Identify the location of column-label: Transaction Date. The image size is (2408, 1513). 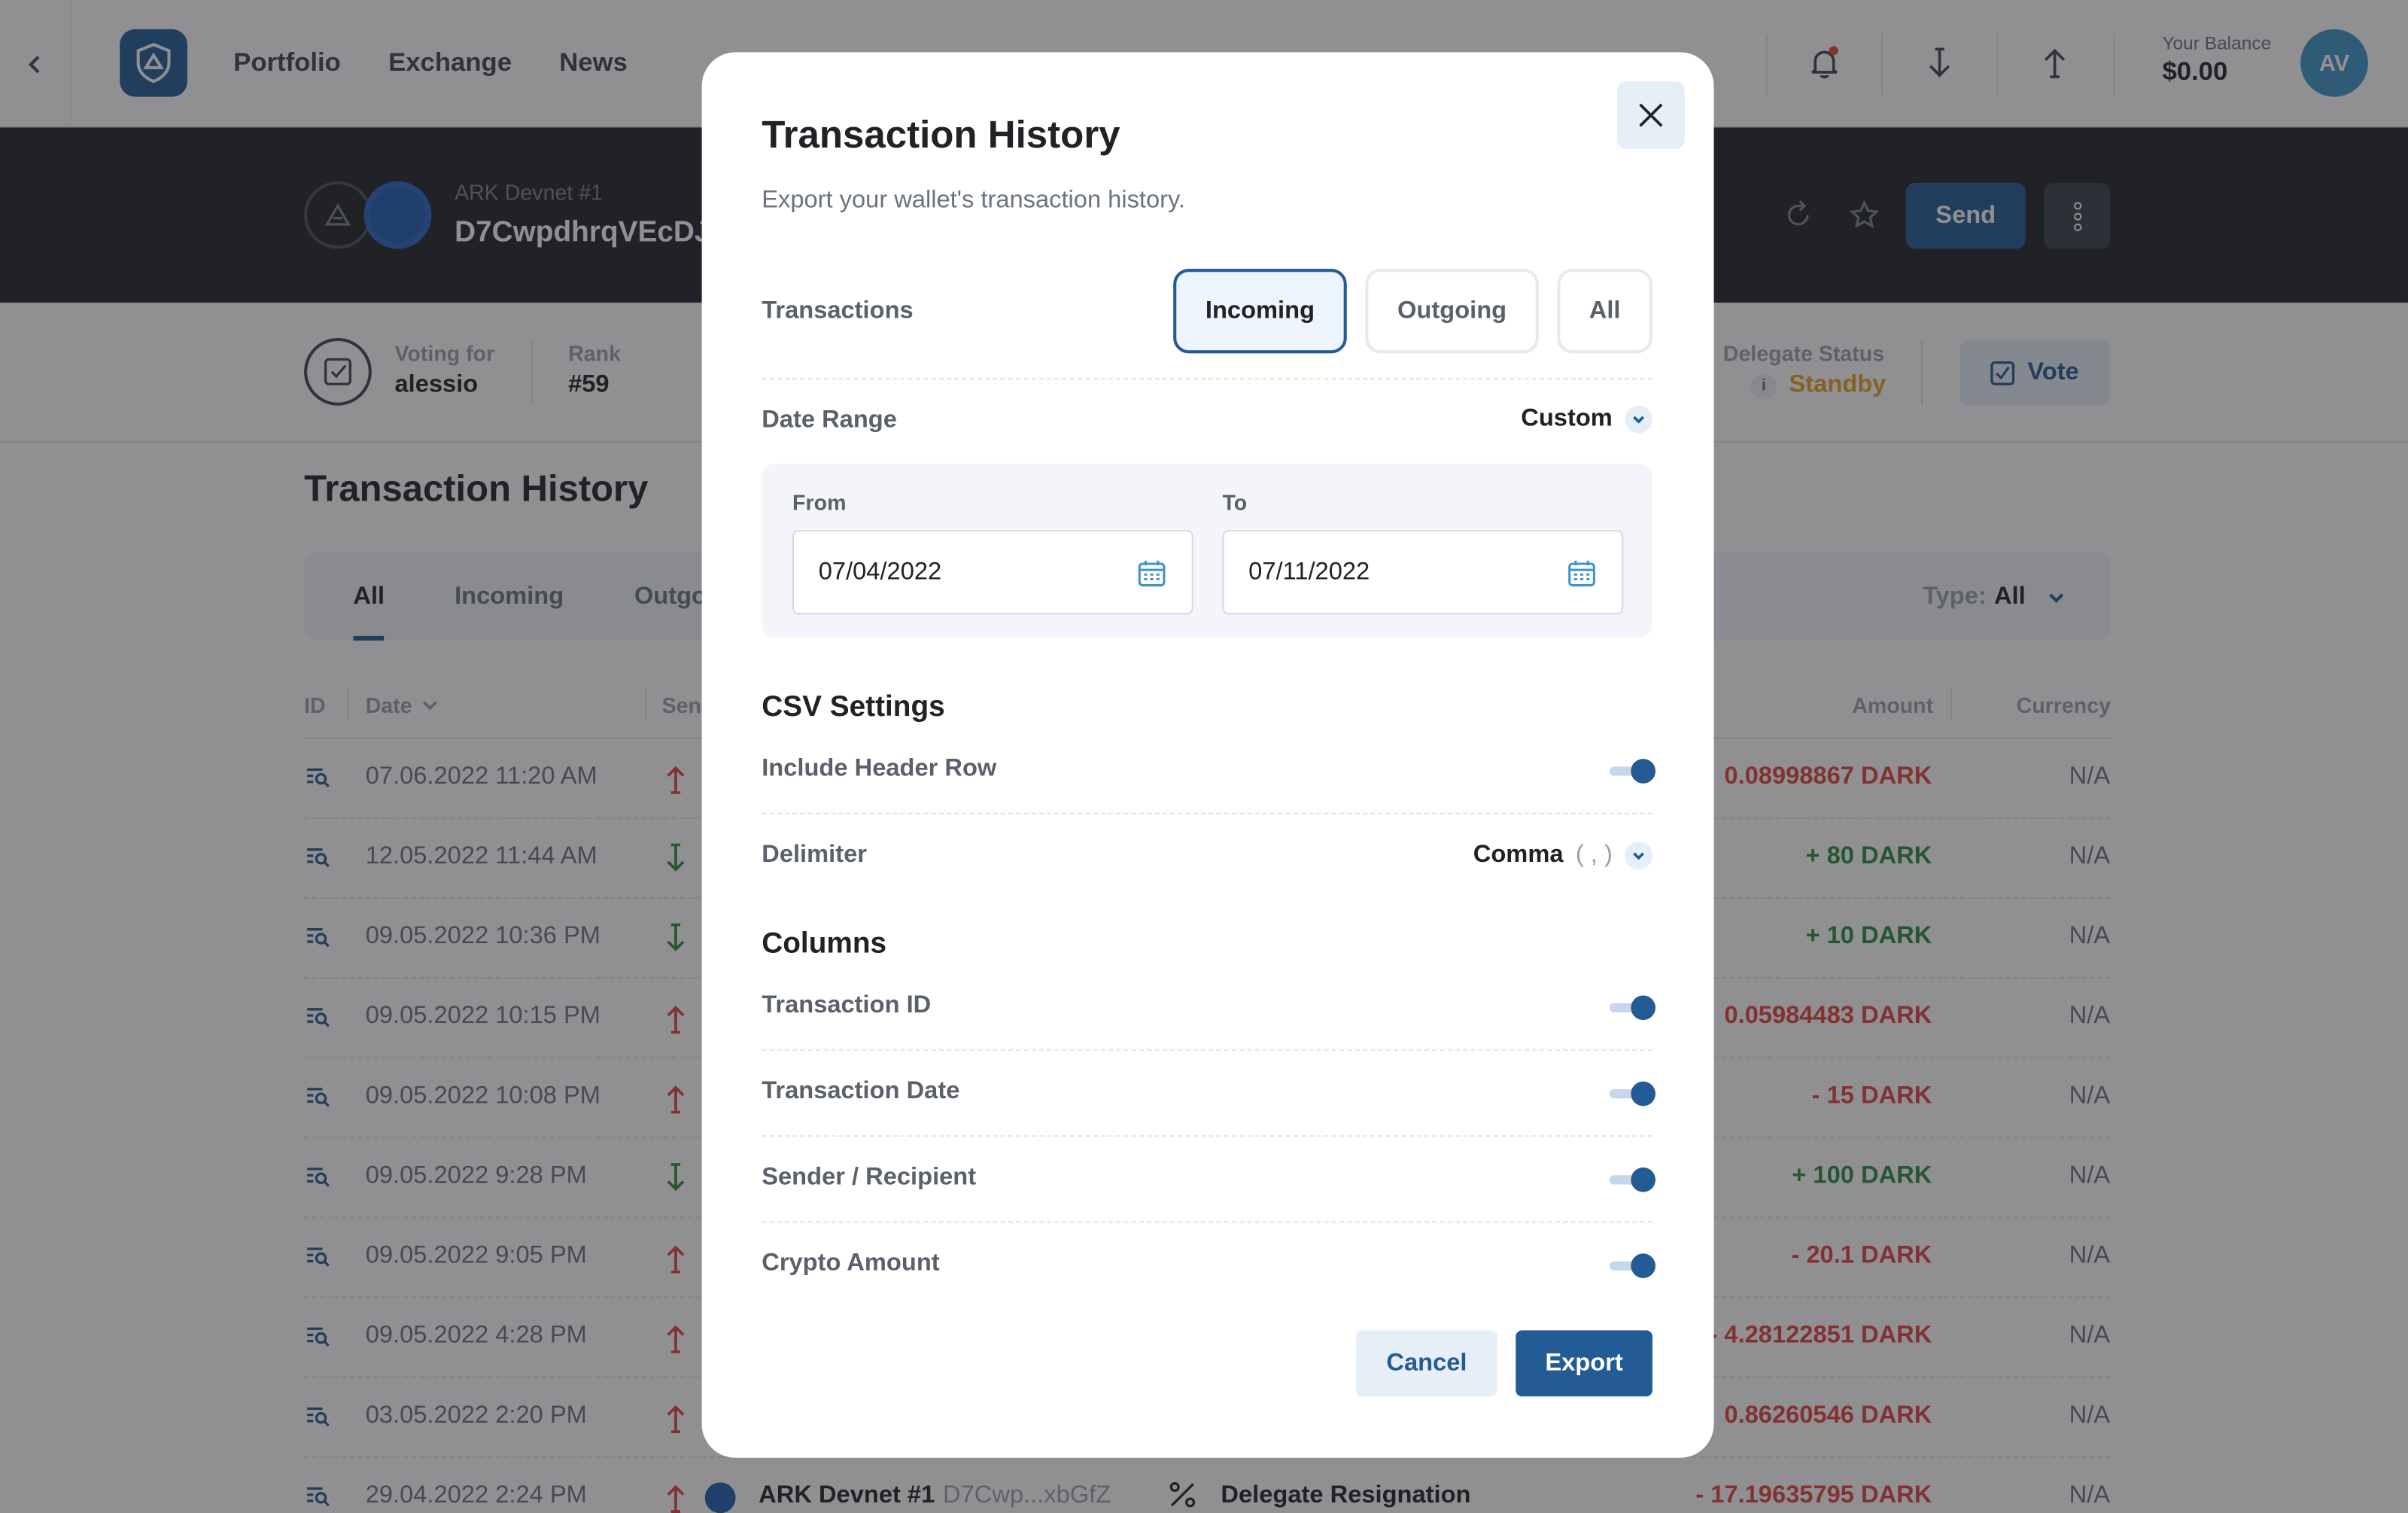
(861, 1091).